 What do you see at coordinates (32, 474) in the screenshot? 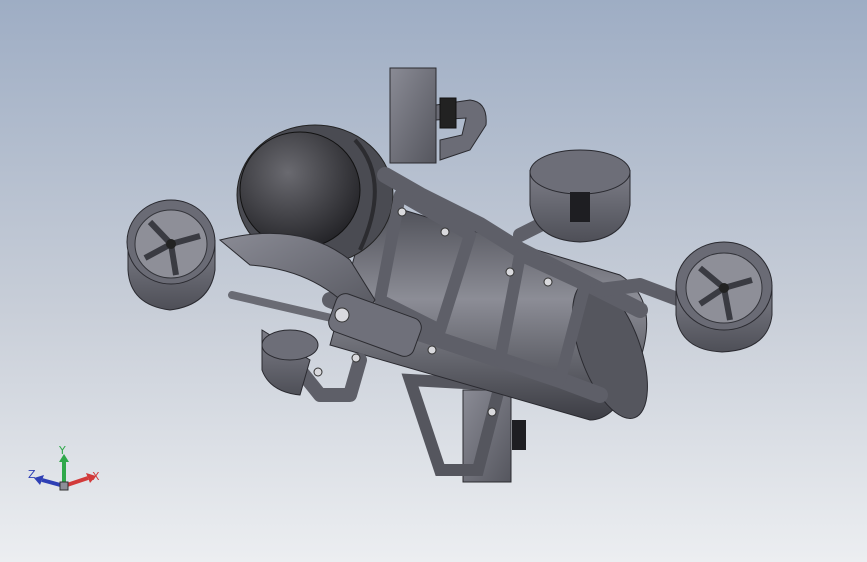
I see `z-axis-label: Z` at bounding box center [32, 474].